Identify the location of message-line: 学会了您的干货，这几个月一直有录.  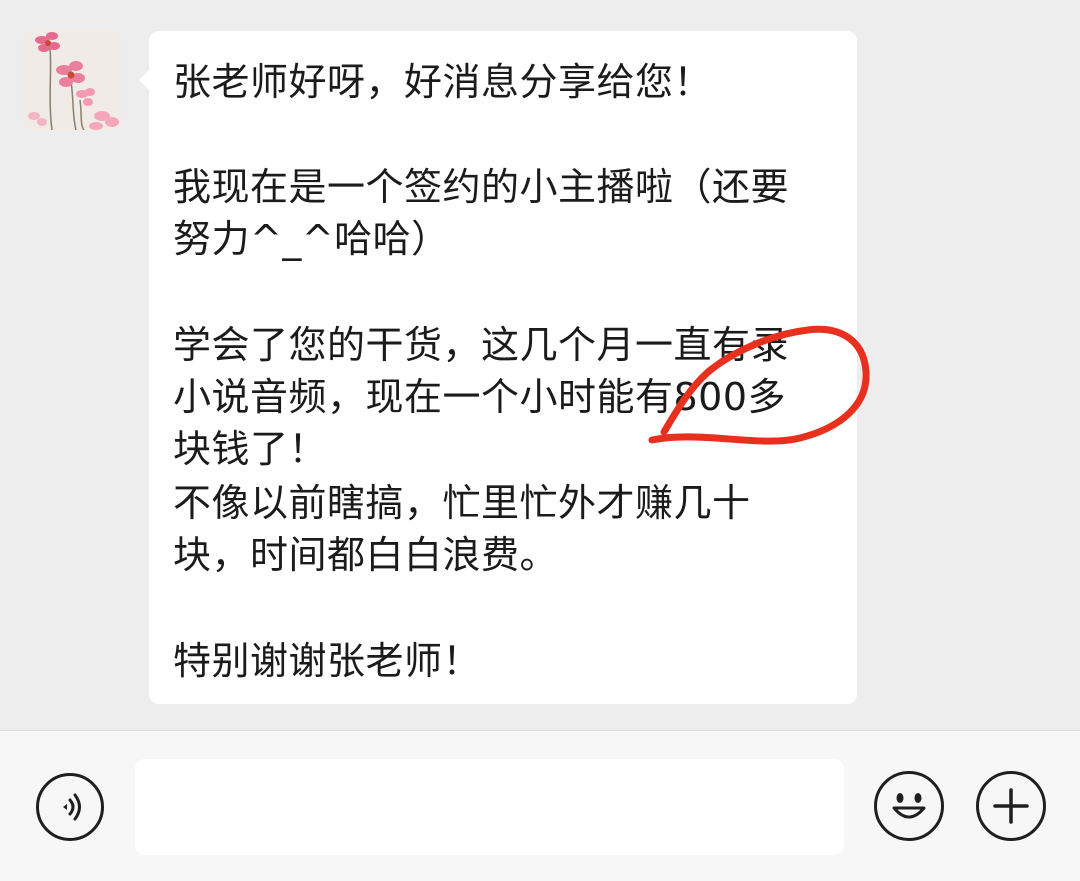
(481, 345).